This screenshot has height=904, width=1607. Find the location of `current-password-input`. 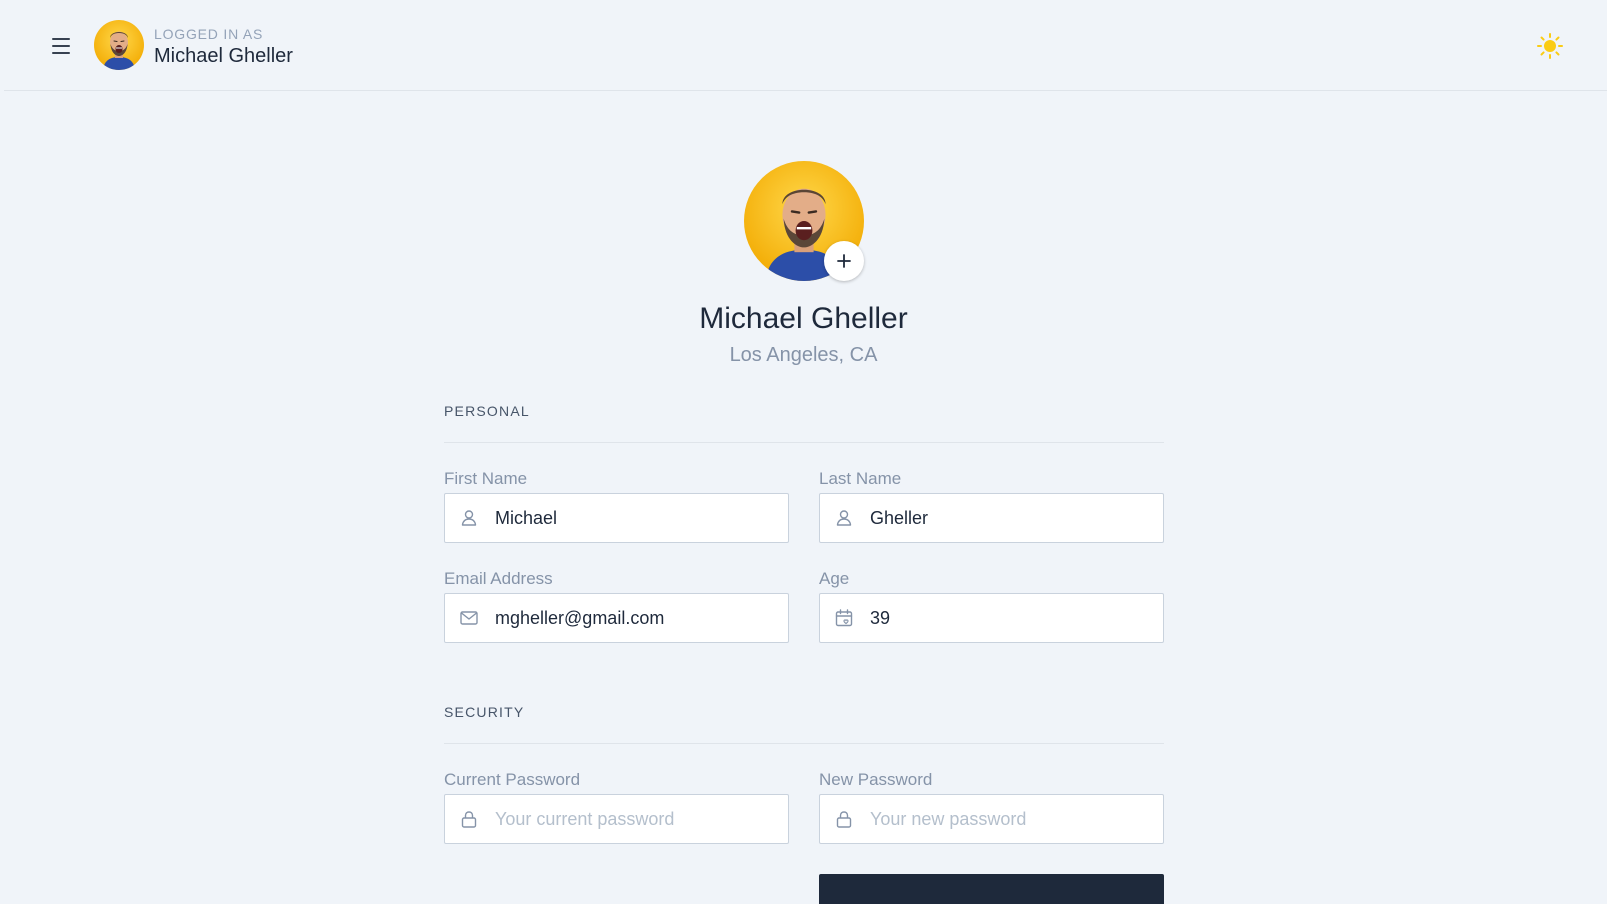

current-password-input is located at coordinates (637, 819).